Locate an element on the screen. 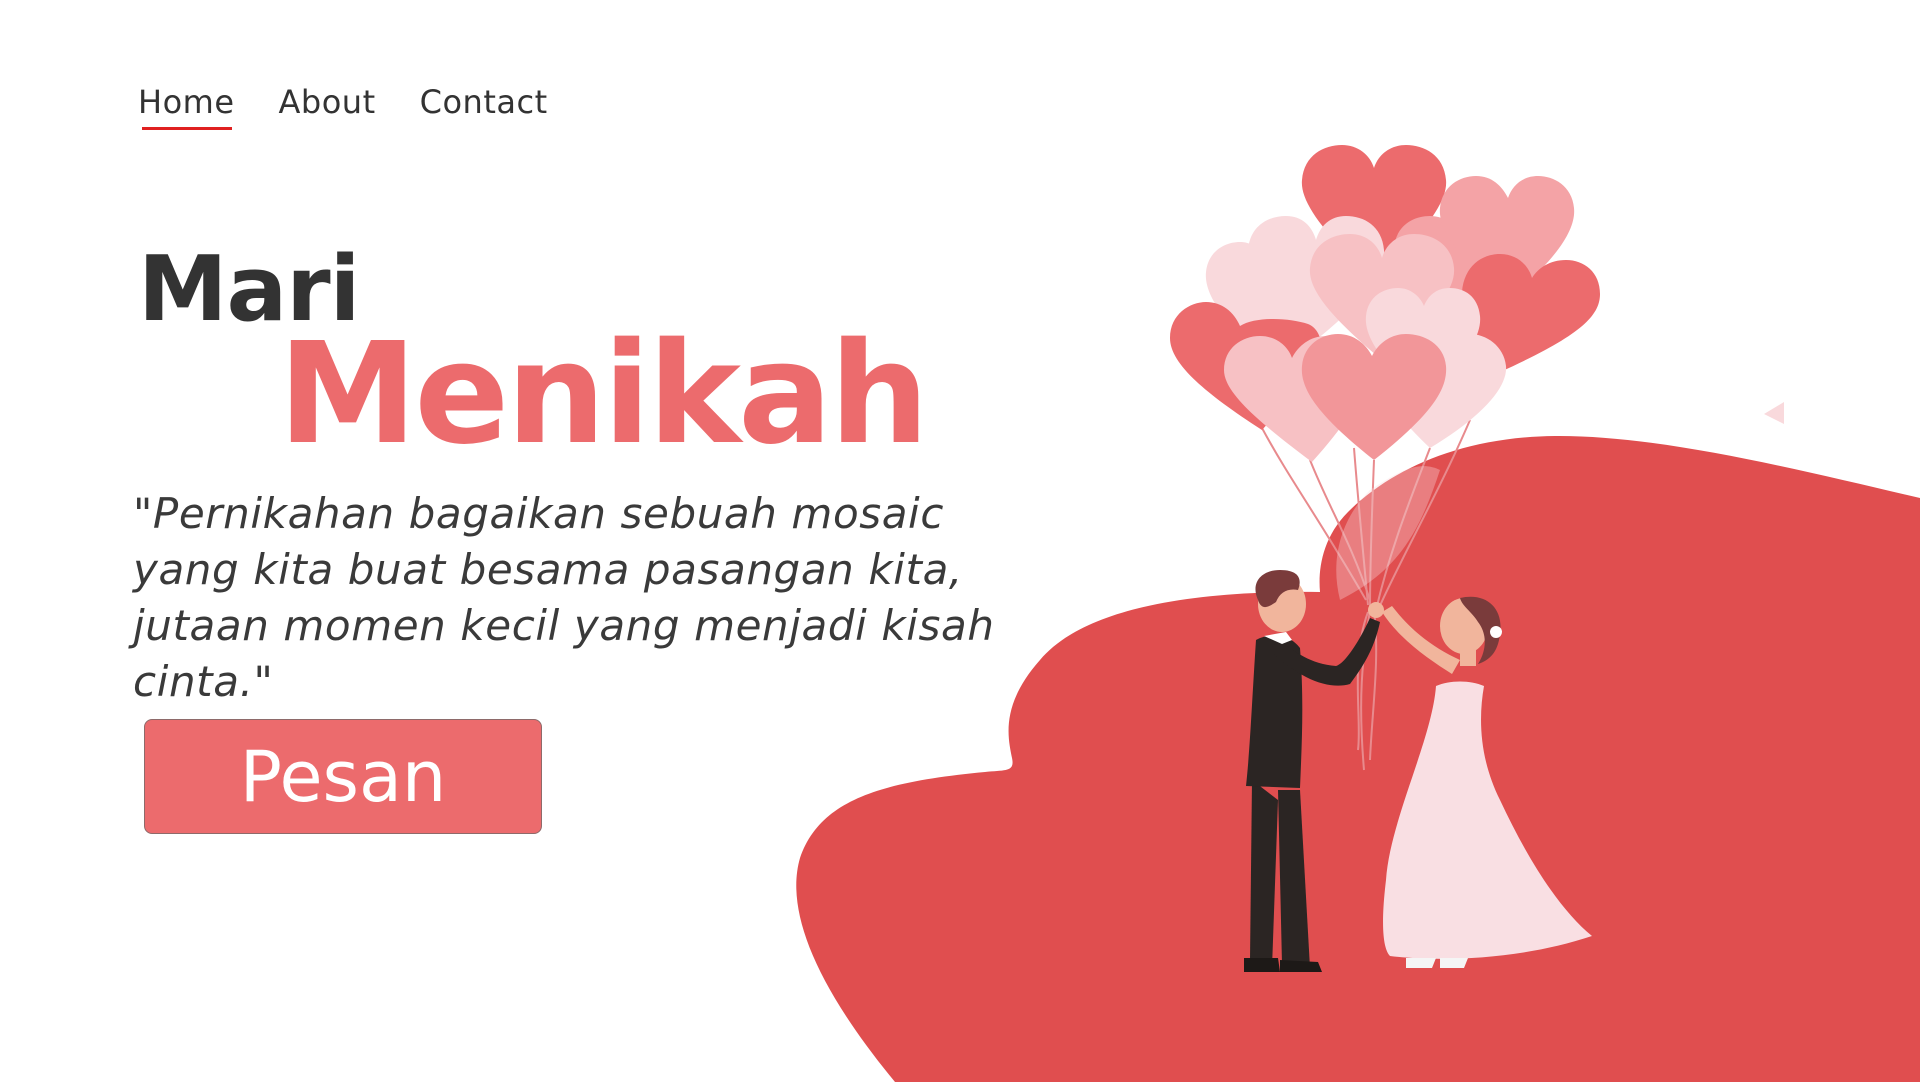 This screenshot has height=1082, width=1920. pesan-button: Pesan is located at coordinates (343, 776).